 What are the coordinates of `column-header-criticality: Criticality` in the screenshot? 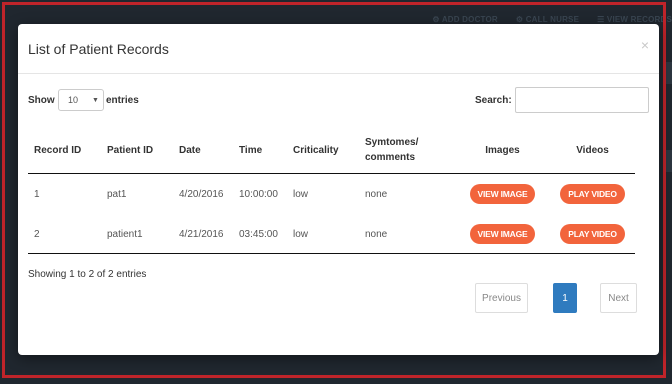 It's located at (323, 150).